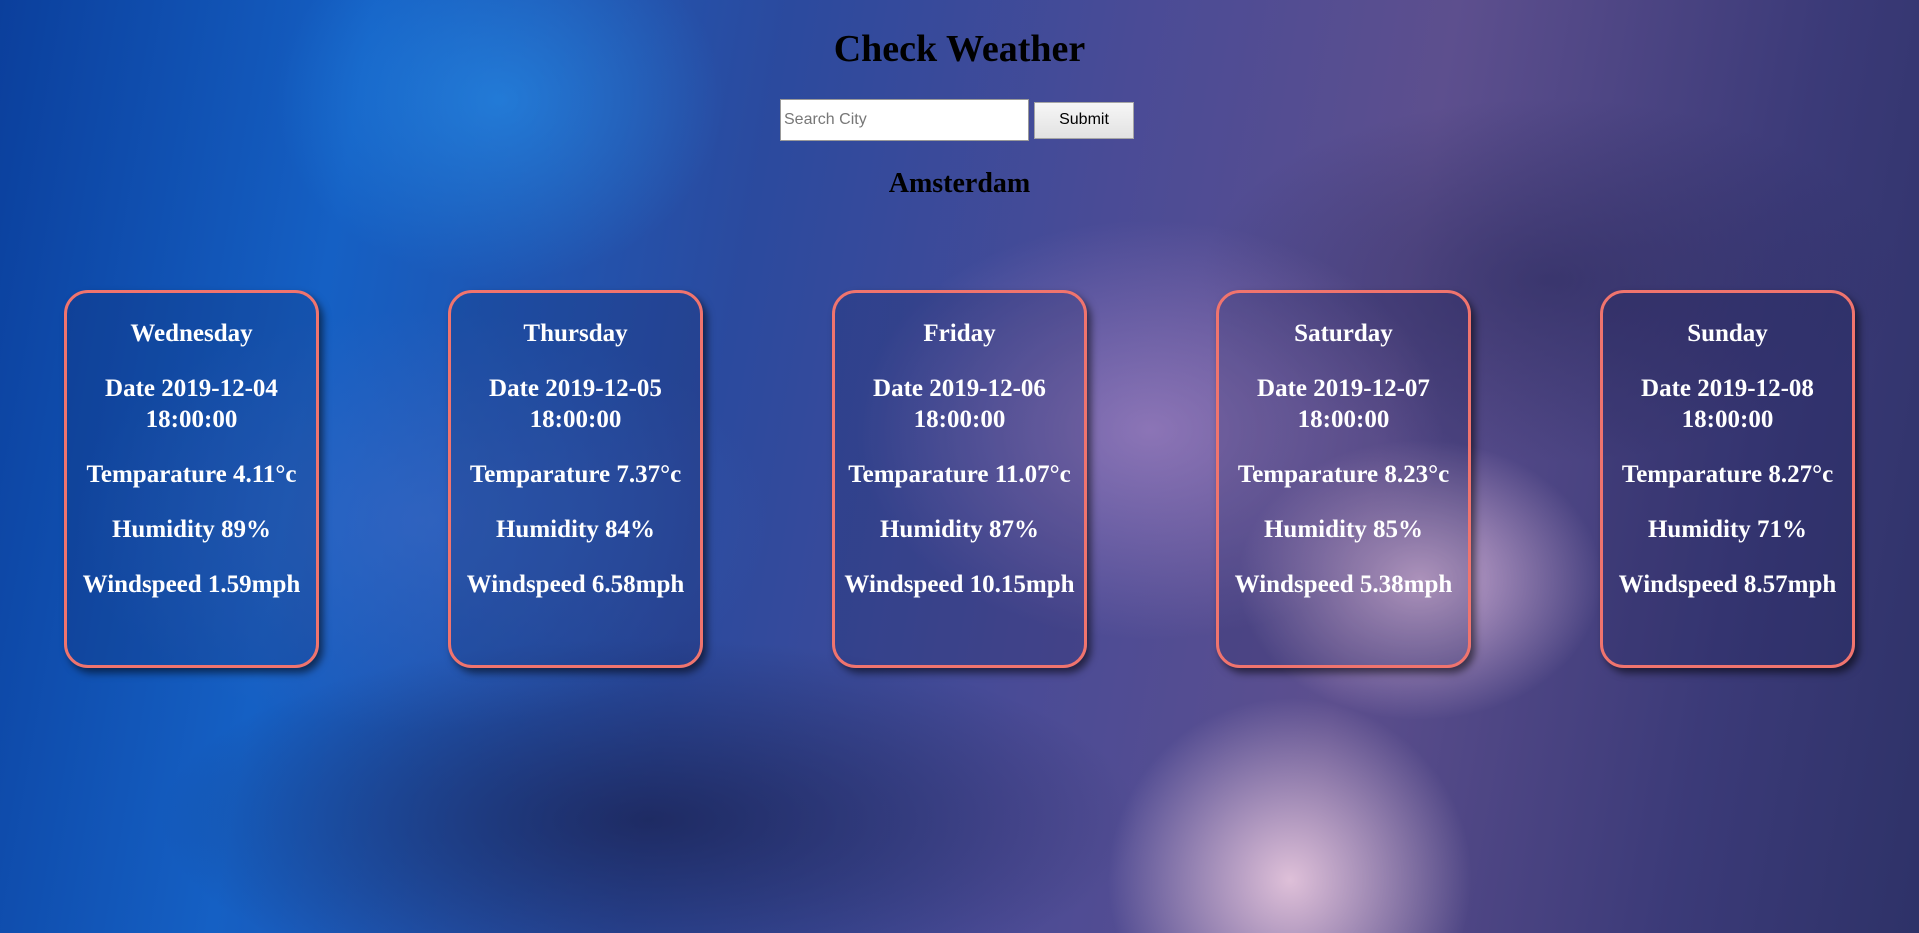 This screenshot has height=933, width=1919. What do you see at coordinates (959, 49) in the screenshot?
I see `page-title: Check Weather` at bounding box center [959, 49].